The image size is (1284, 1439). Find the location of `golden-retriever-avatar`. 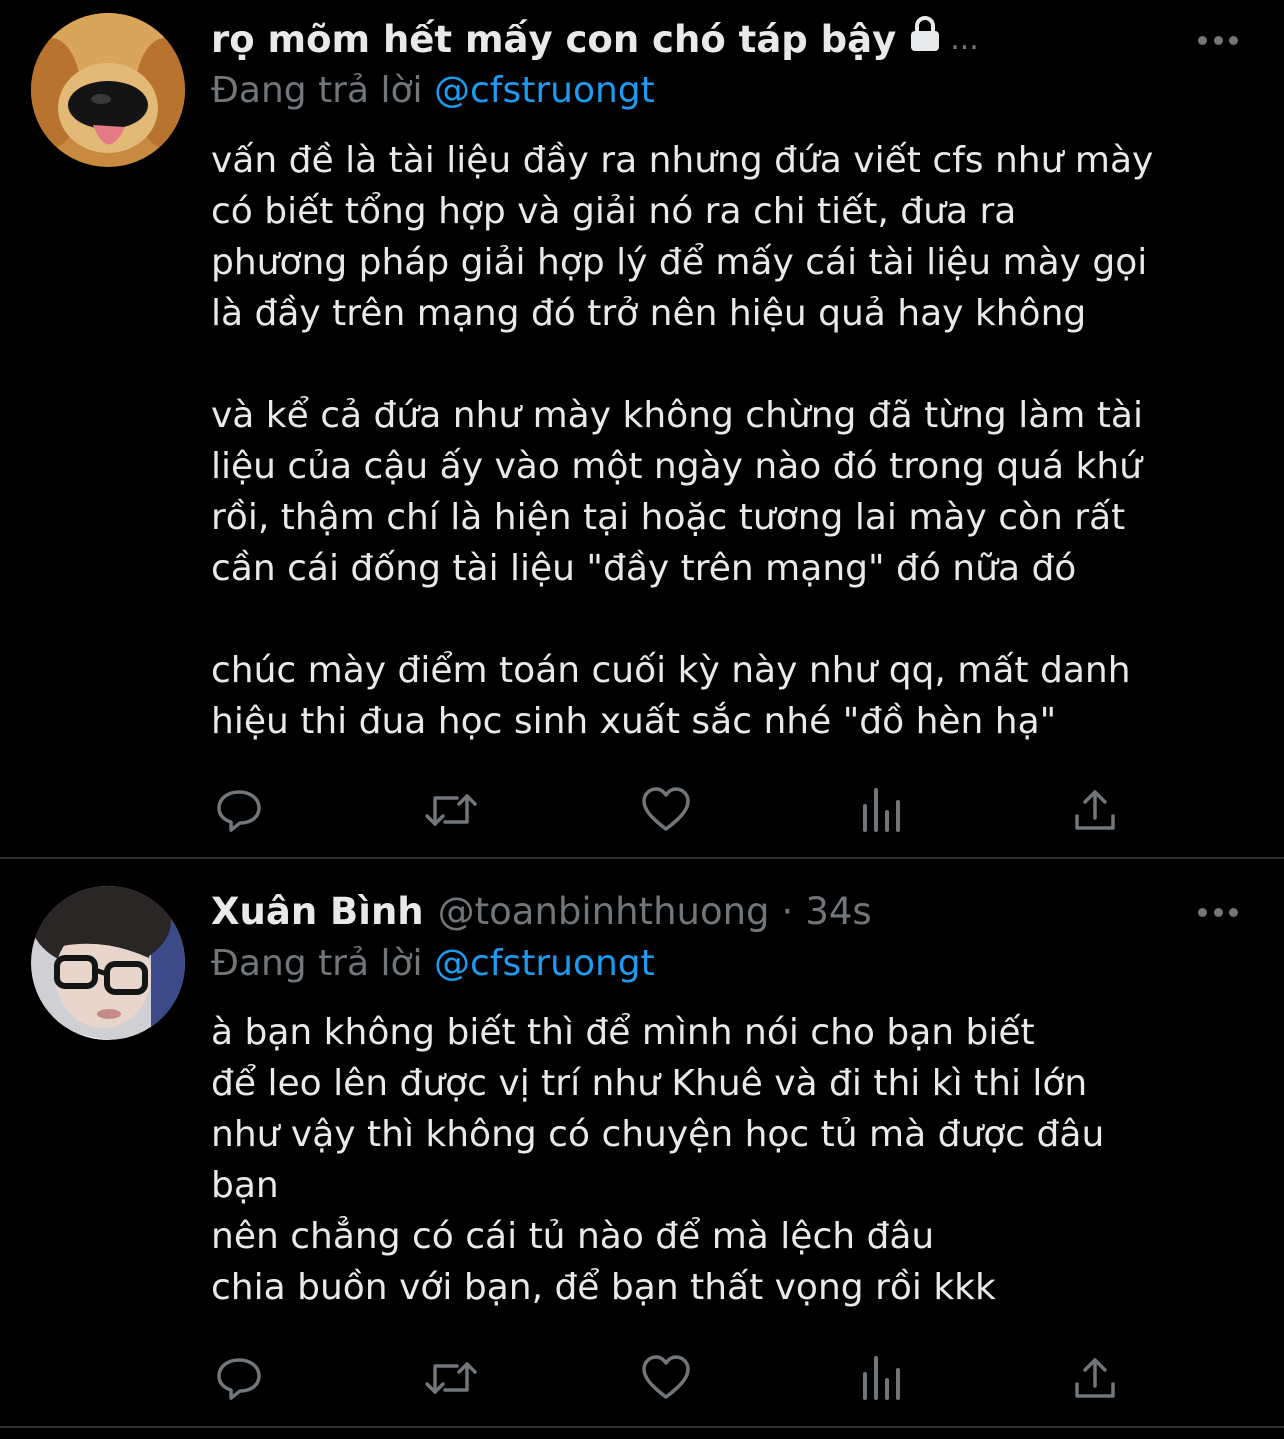

golden-retriever-avatar is located at coordinates (108, 90).